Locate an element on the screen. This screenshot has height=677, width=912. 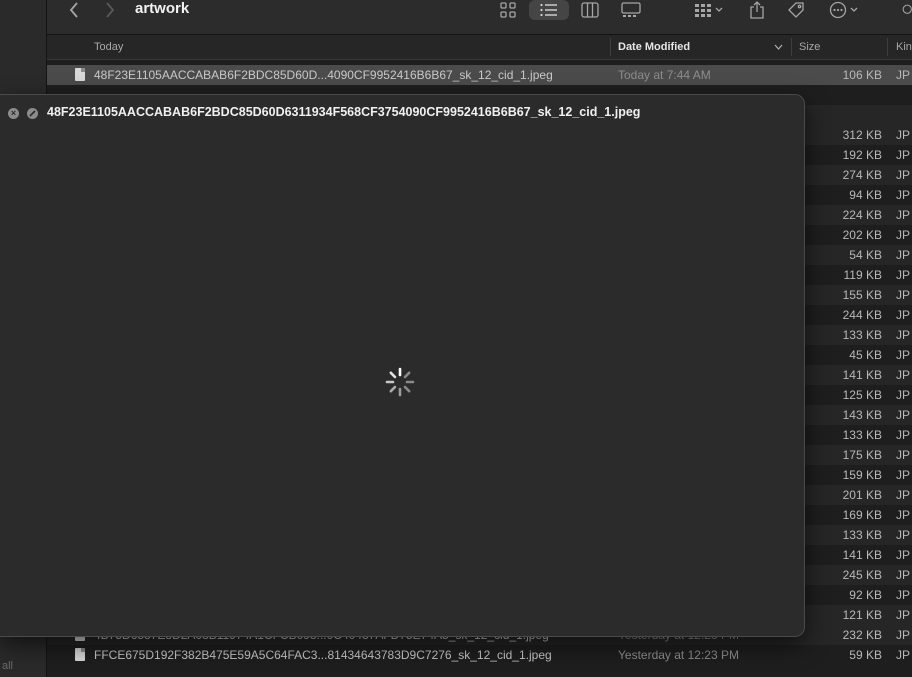
tags-button is located at coordinates (796, 10).